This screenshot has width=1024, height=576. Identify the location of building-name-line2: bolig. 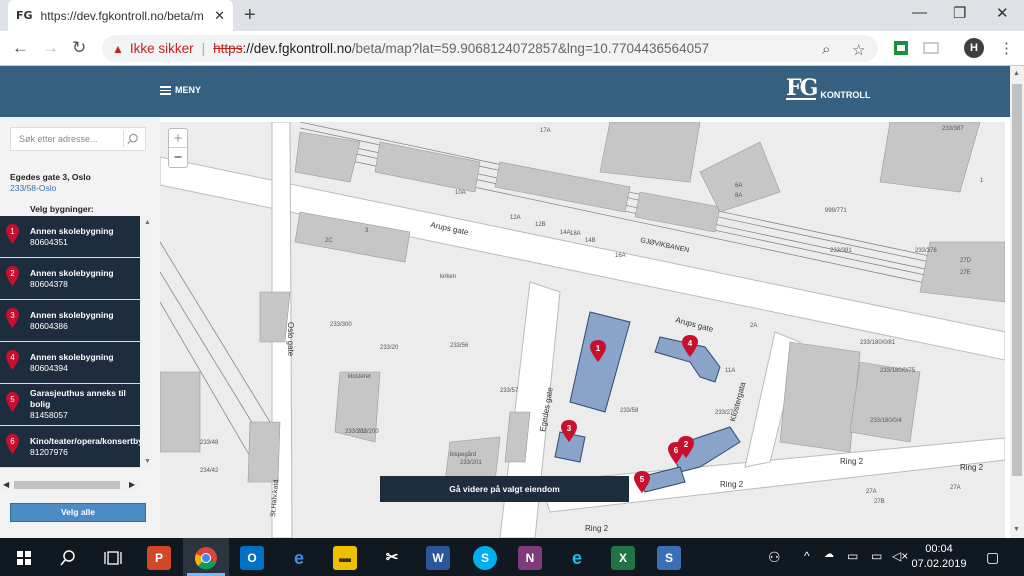
(40, 404).